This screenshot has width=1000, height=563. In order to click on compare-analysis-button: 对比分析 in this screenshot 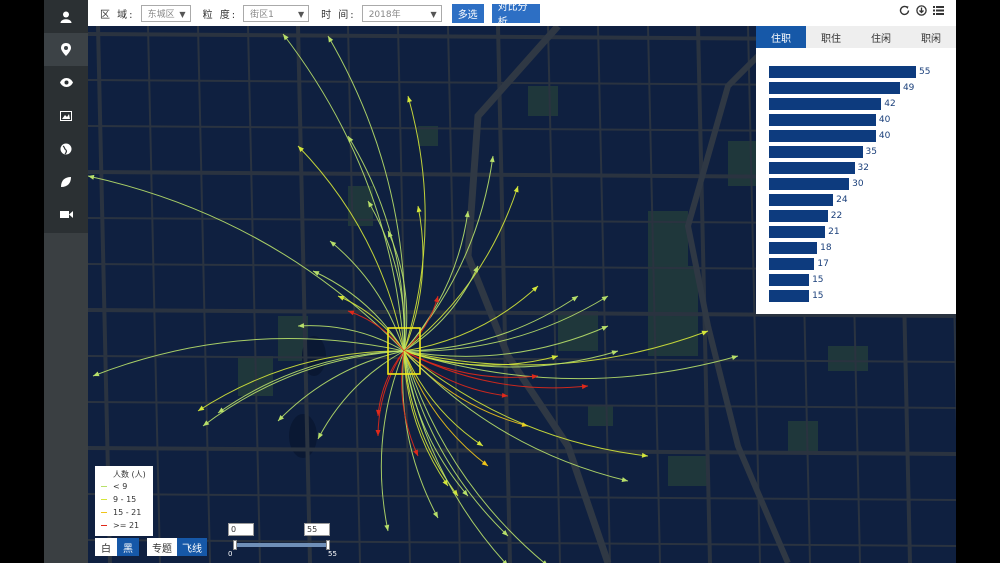, I will do `click(515, 15)`.